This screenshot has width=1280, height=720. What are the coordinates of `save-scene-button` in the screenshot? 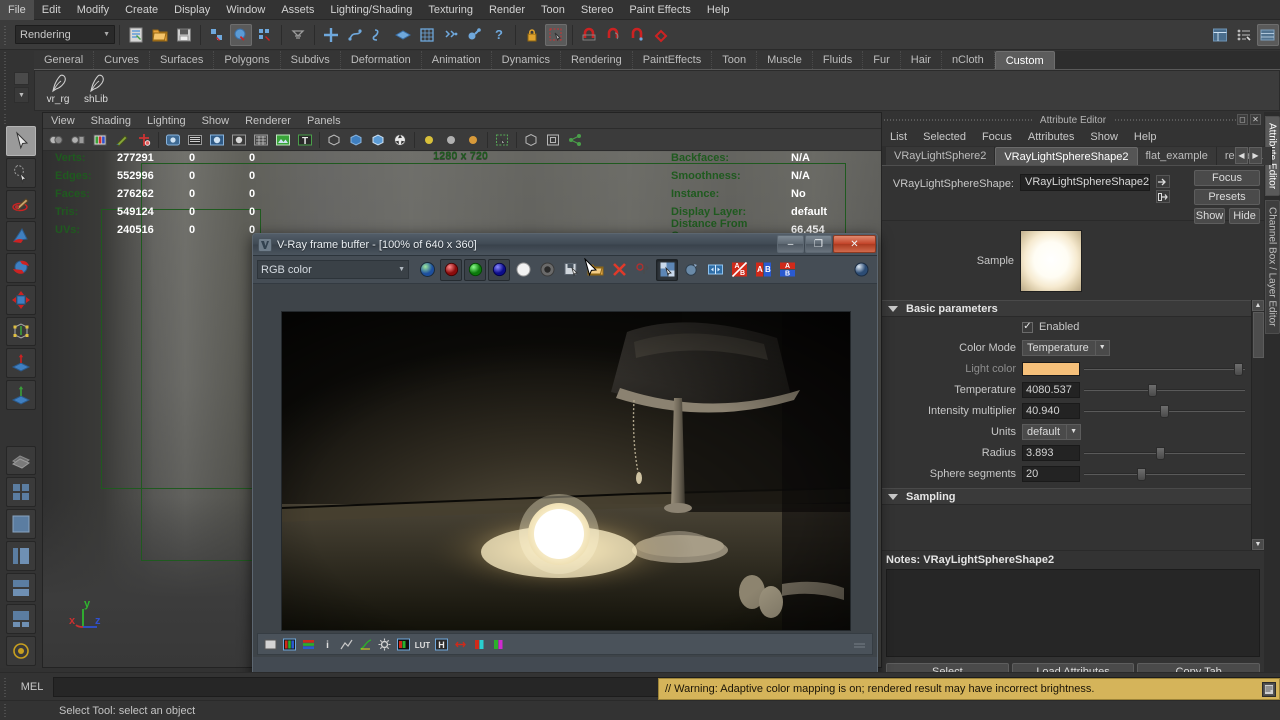 It's located at (184, 35).